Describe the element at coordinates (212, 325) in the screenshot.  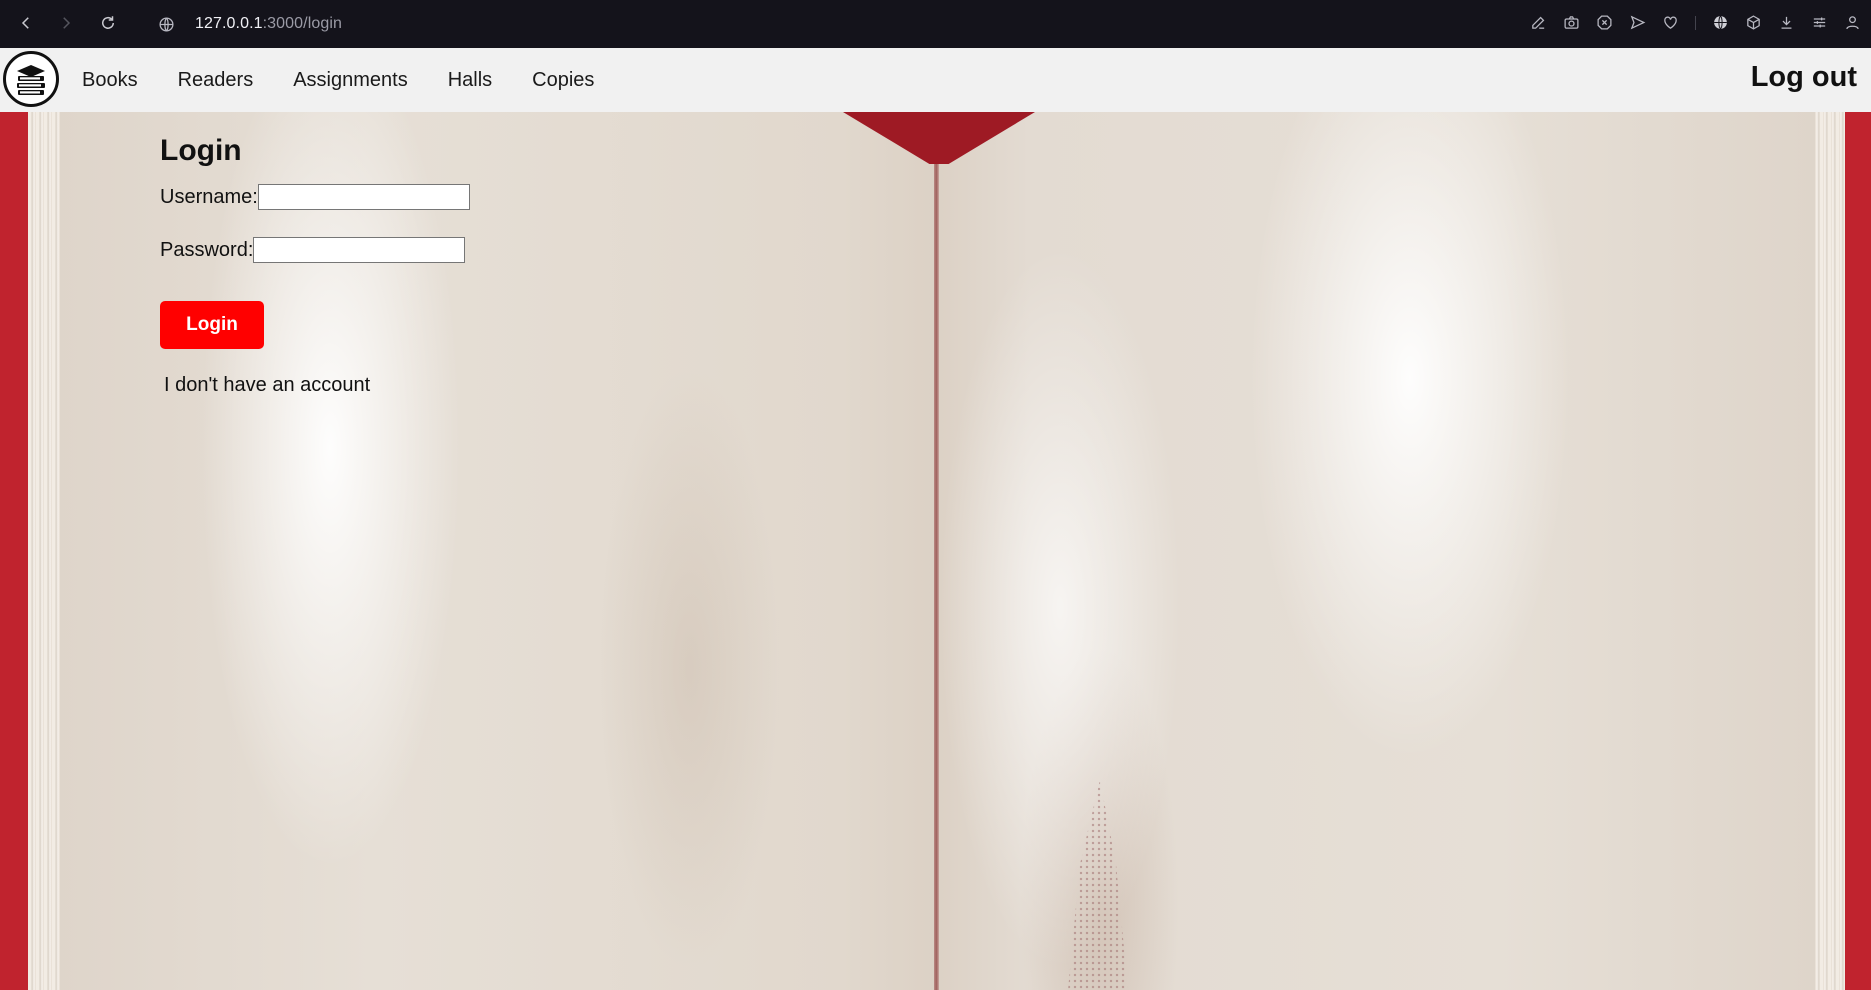
I see `login-button: Login` at that location.